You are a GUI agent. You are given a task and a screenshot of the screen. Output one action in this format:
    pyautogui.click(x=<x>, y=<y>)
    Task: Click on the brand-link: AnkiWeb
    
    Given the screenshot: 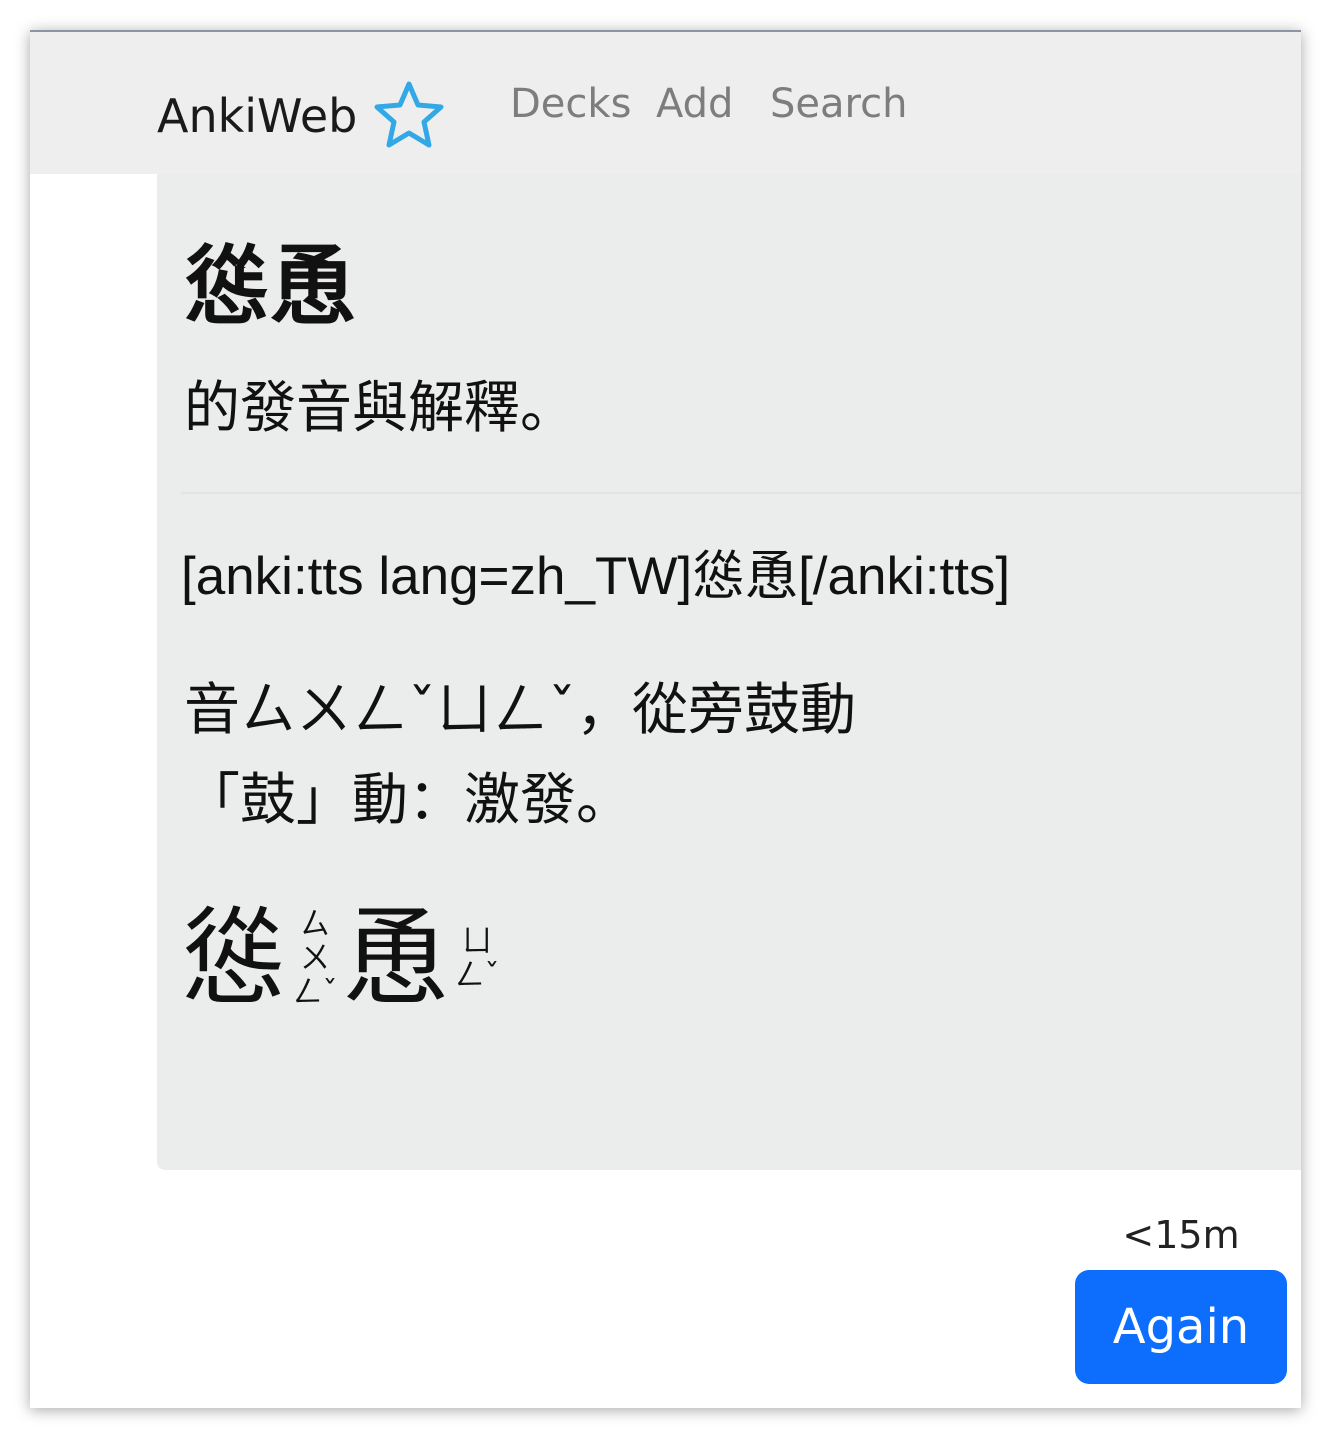 What is the action you would take?
    pyautogui.click(x=303, y=116)
    